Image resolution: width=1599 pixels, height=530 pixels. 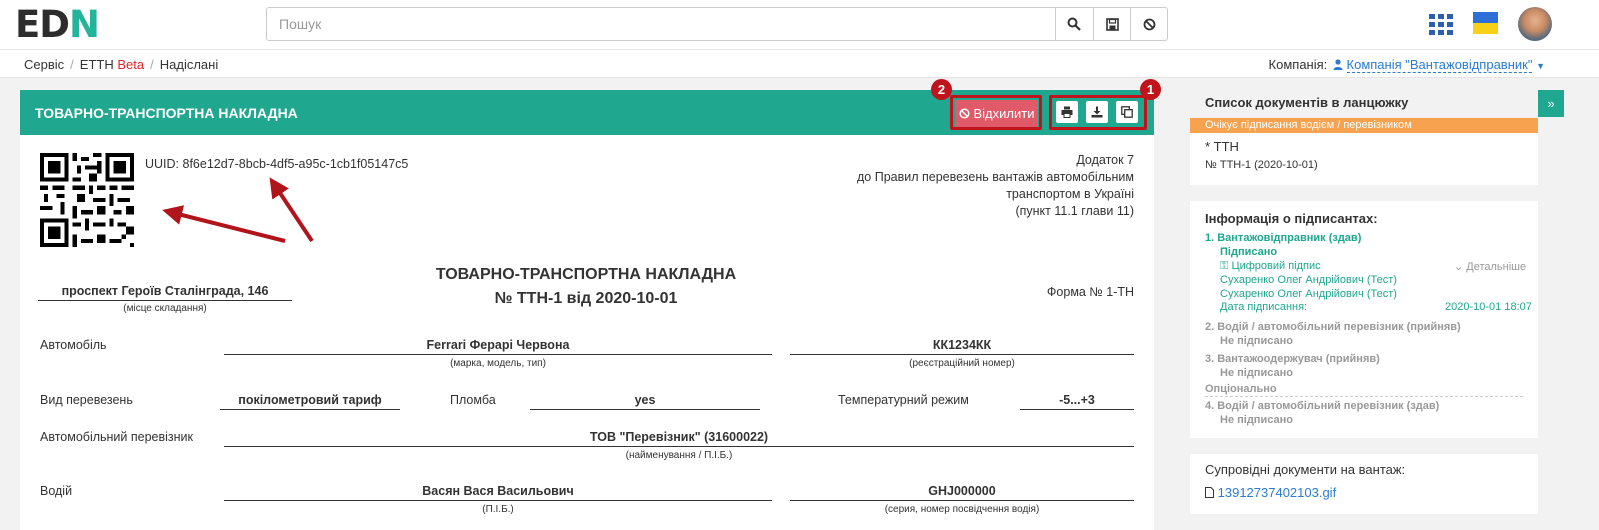 What do you see at coordinates (1264, 307) in the screenshot?
I see `signer-1-date-label: Дата підписання:` at bounding box center [1264, 307].